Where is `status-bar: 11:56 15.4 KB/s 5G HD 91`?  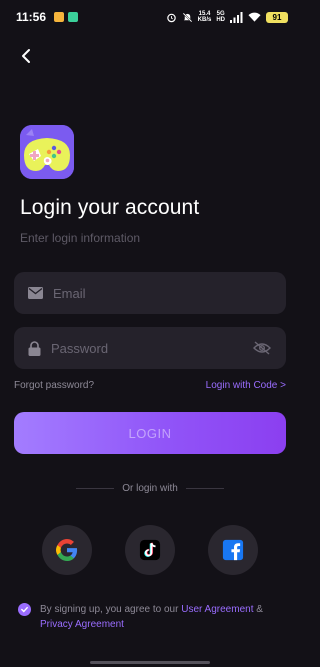 status-bar: 11:56 15.4 KB/s 5G HD 91 is located at coordinates (150, 17).